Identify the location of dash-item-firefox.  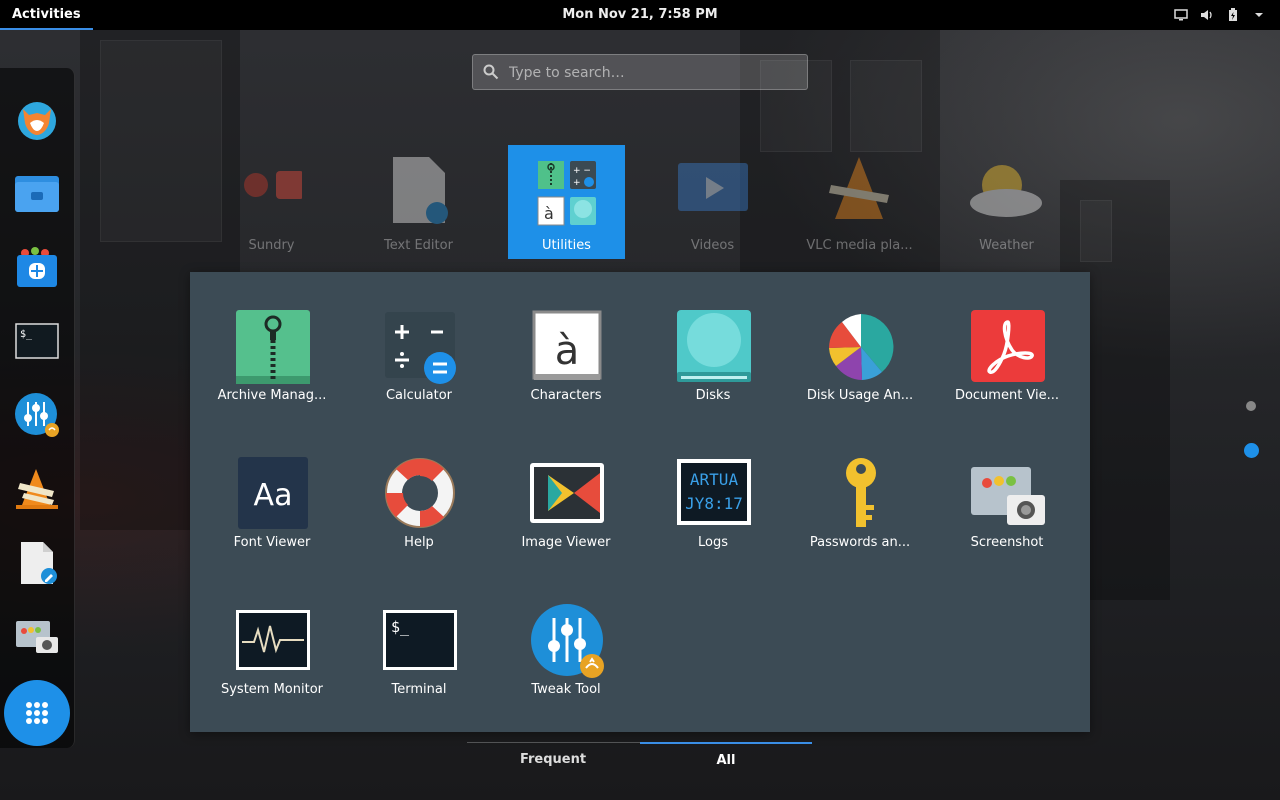
(37, 119).